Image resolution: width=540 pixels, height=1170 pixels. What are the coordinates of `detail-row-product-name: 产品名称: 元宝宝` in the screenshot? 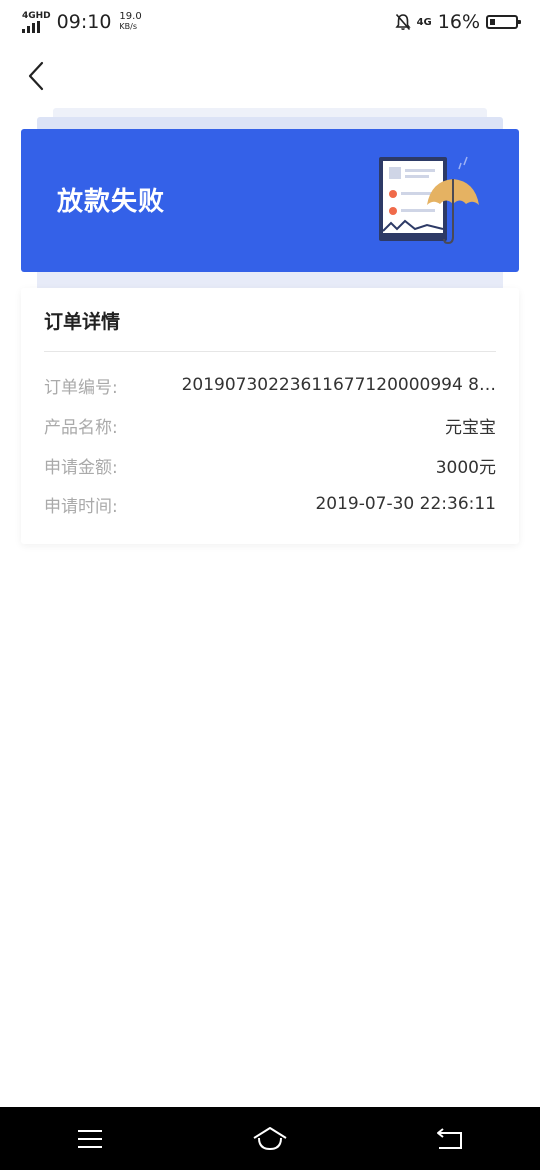 It's located at (270, 425).